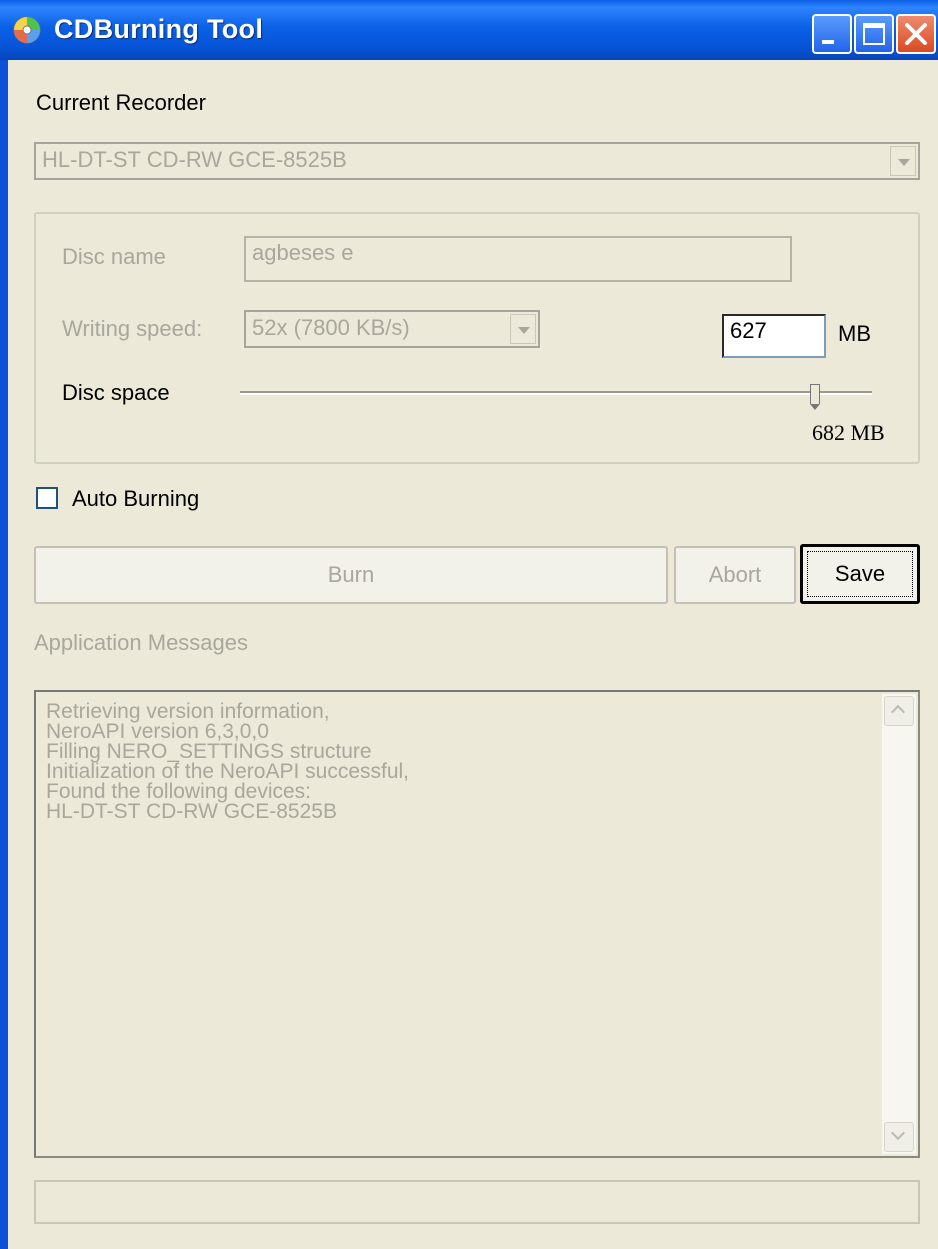 The width and height of the screenshot is (938, 1249). What do you see at coordinates (194, 159) in the screenshot?
I see `recorder-select-value: HL-DT-ST CD-RW GCE-8525B` at bounding box center [194, 159].